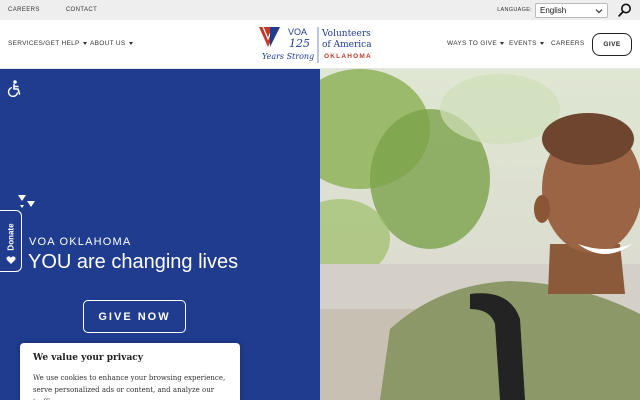 The height and width of the screenshot is (400, 640). What do you see at coordinates (297, 32) in the screenshot?
I see `logo-voa-text: VOA` at bounding box center [297, 32].